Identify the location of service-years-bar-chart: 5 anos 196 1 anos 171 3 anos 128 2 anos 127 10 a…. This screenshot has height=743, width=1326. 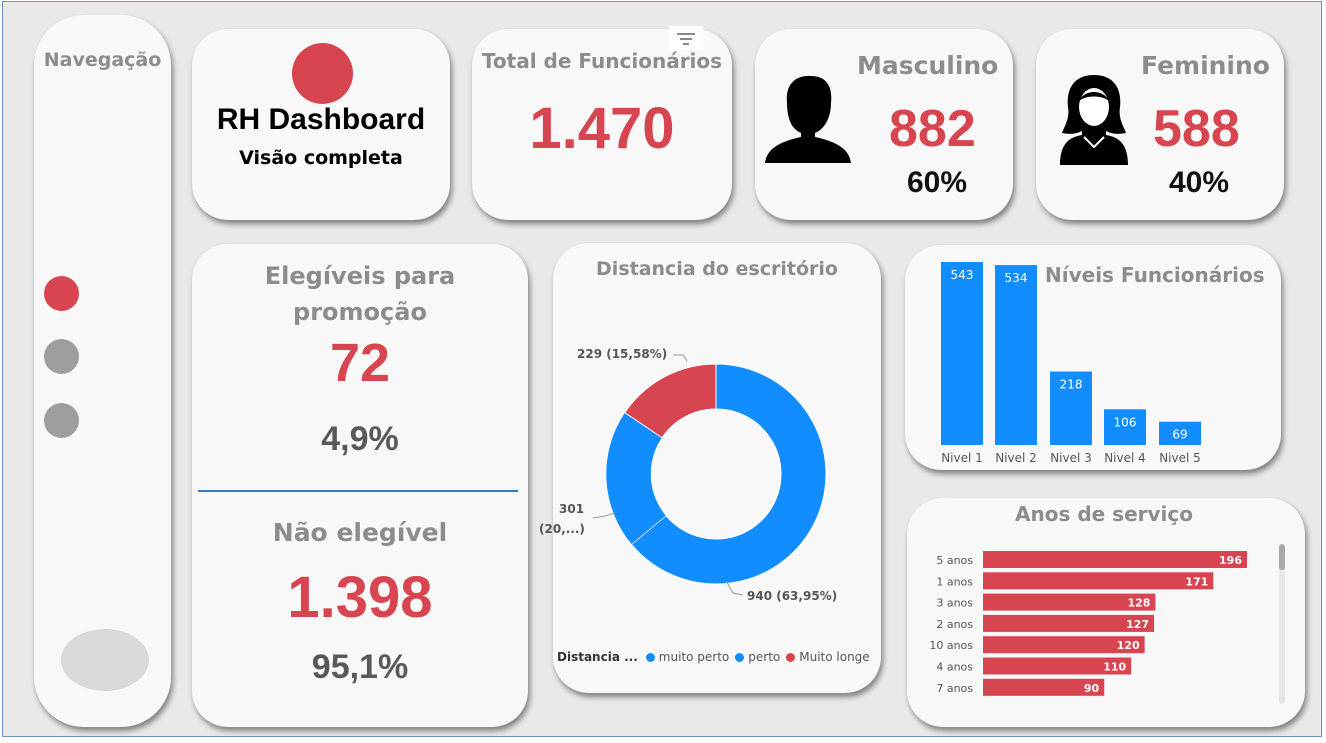
(1088, 623).